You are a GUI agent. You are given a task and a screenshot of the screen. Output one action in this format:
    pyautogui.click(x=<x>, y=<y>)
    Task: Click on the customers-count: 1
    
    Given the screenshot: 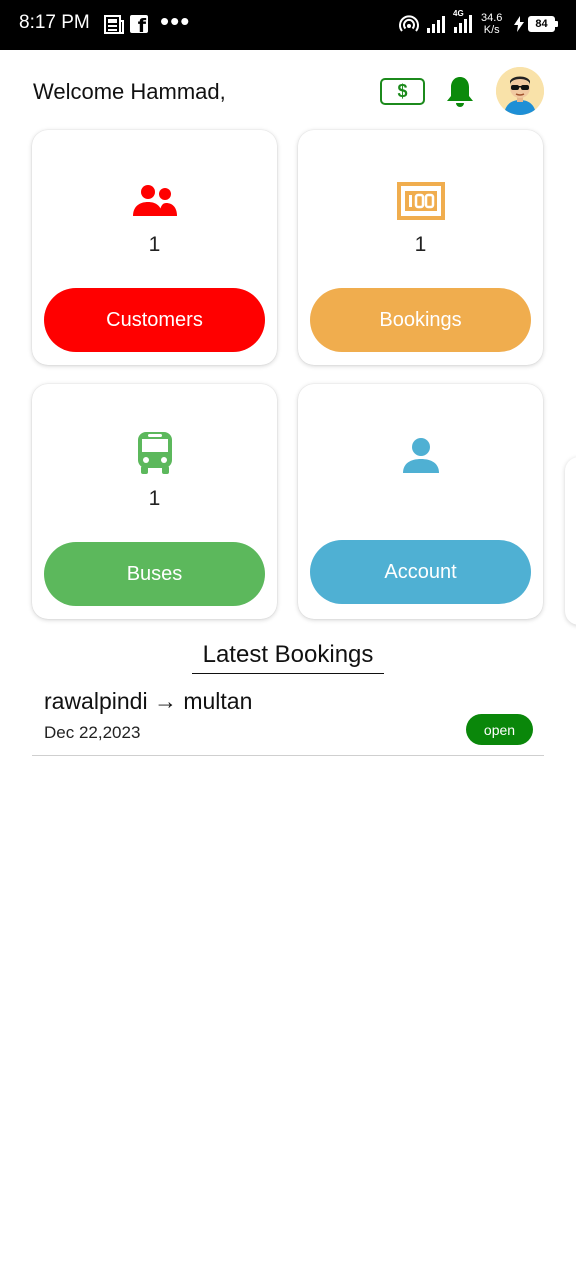 What is the action you would take?
    pyautogui.click(x=154, y=244)
    